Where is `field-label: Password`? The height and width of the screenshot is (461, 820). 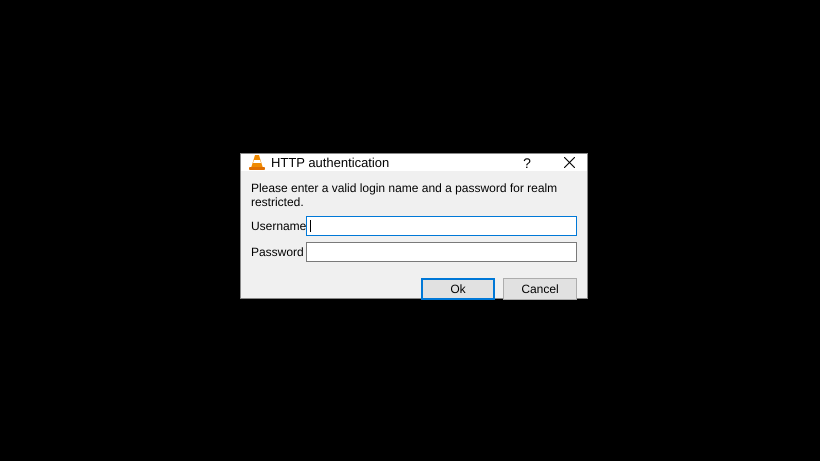 field-label: Password is located at coordinates (278, 252).